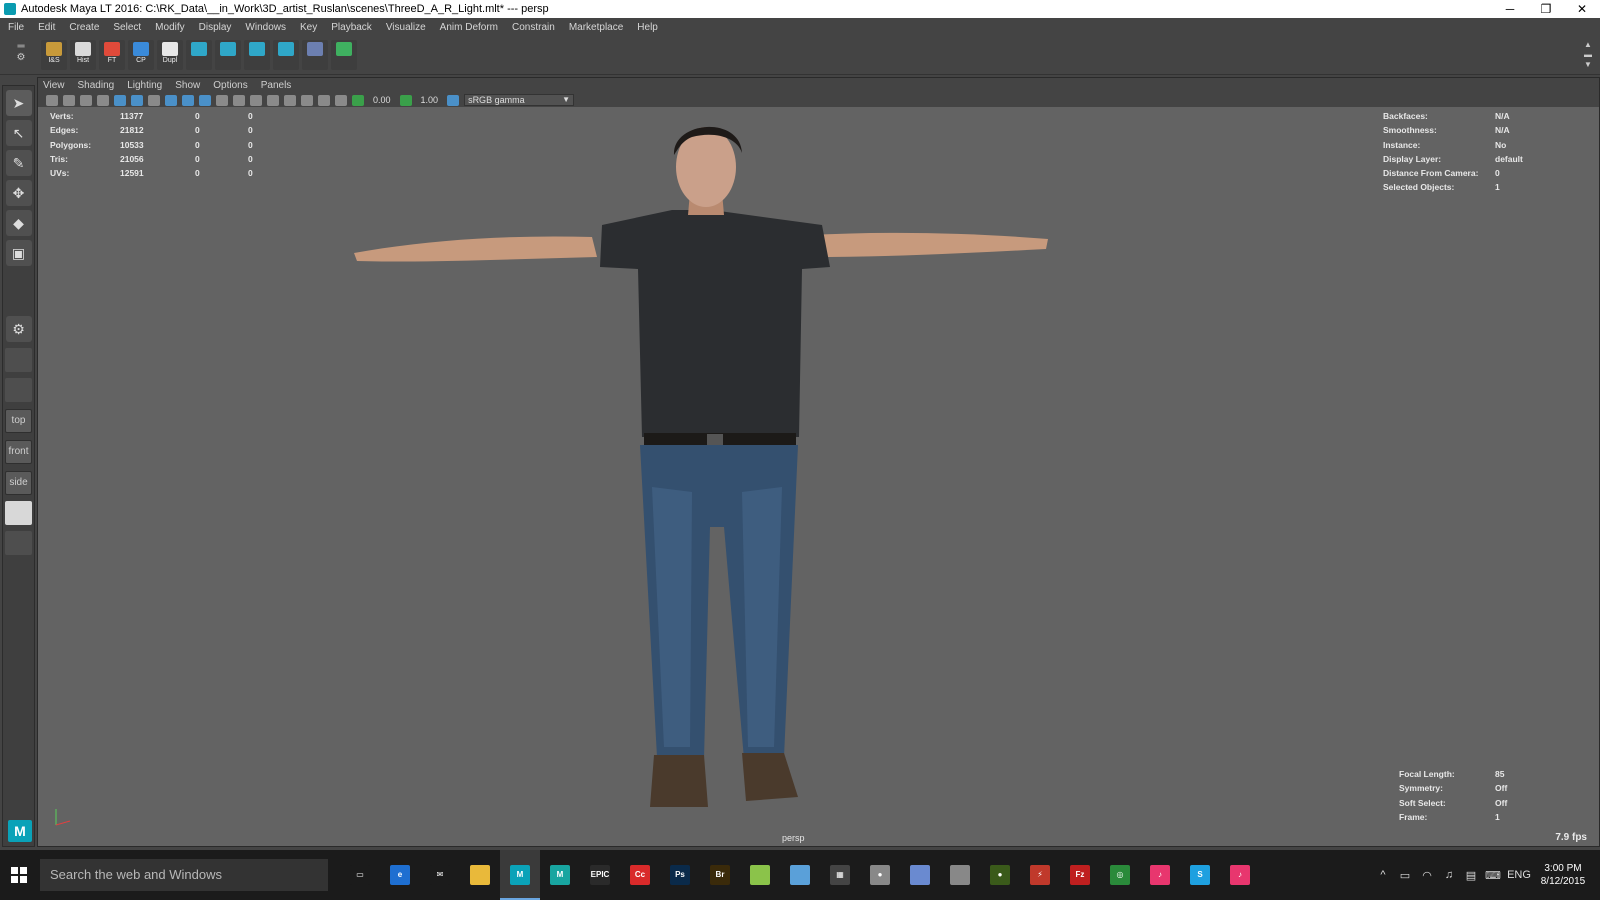 Image resolution: width=1600 pixels, height=900 pixels. What do you see at coordinates (440, 875) in the screenshot?
I see `taskbar-app-mail: ✉` at bounding box center [440, 875].